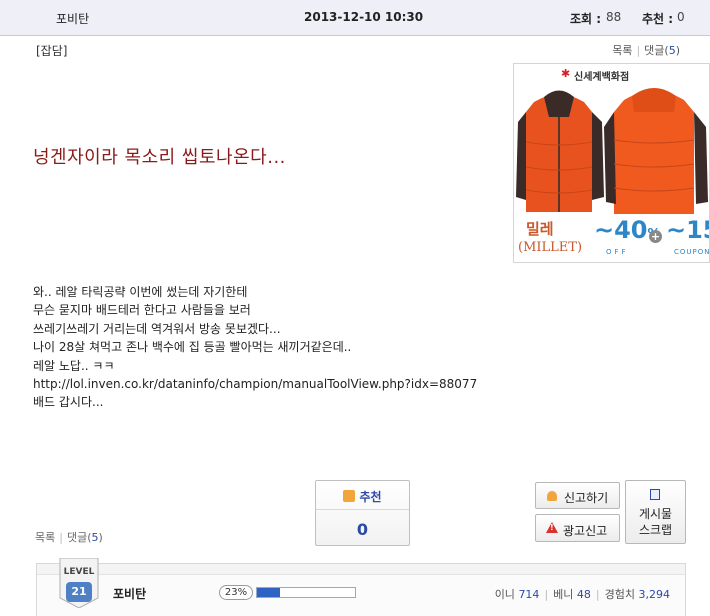 The image size is (710, 616). I want to click on ad-discount-2: ~15%, so click(687, 230).